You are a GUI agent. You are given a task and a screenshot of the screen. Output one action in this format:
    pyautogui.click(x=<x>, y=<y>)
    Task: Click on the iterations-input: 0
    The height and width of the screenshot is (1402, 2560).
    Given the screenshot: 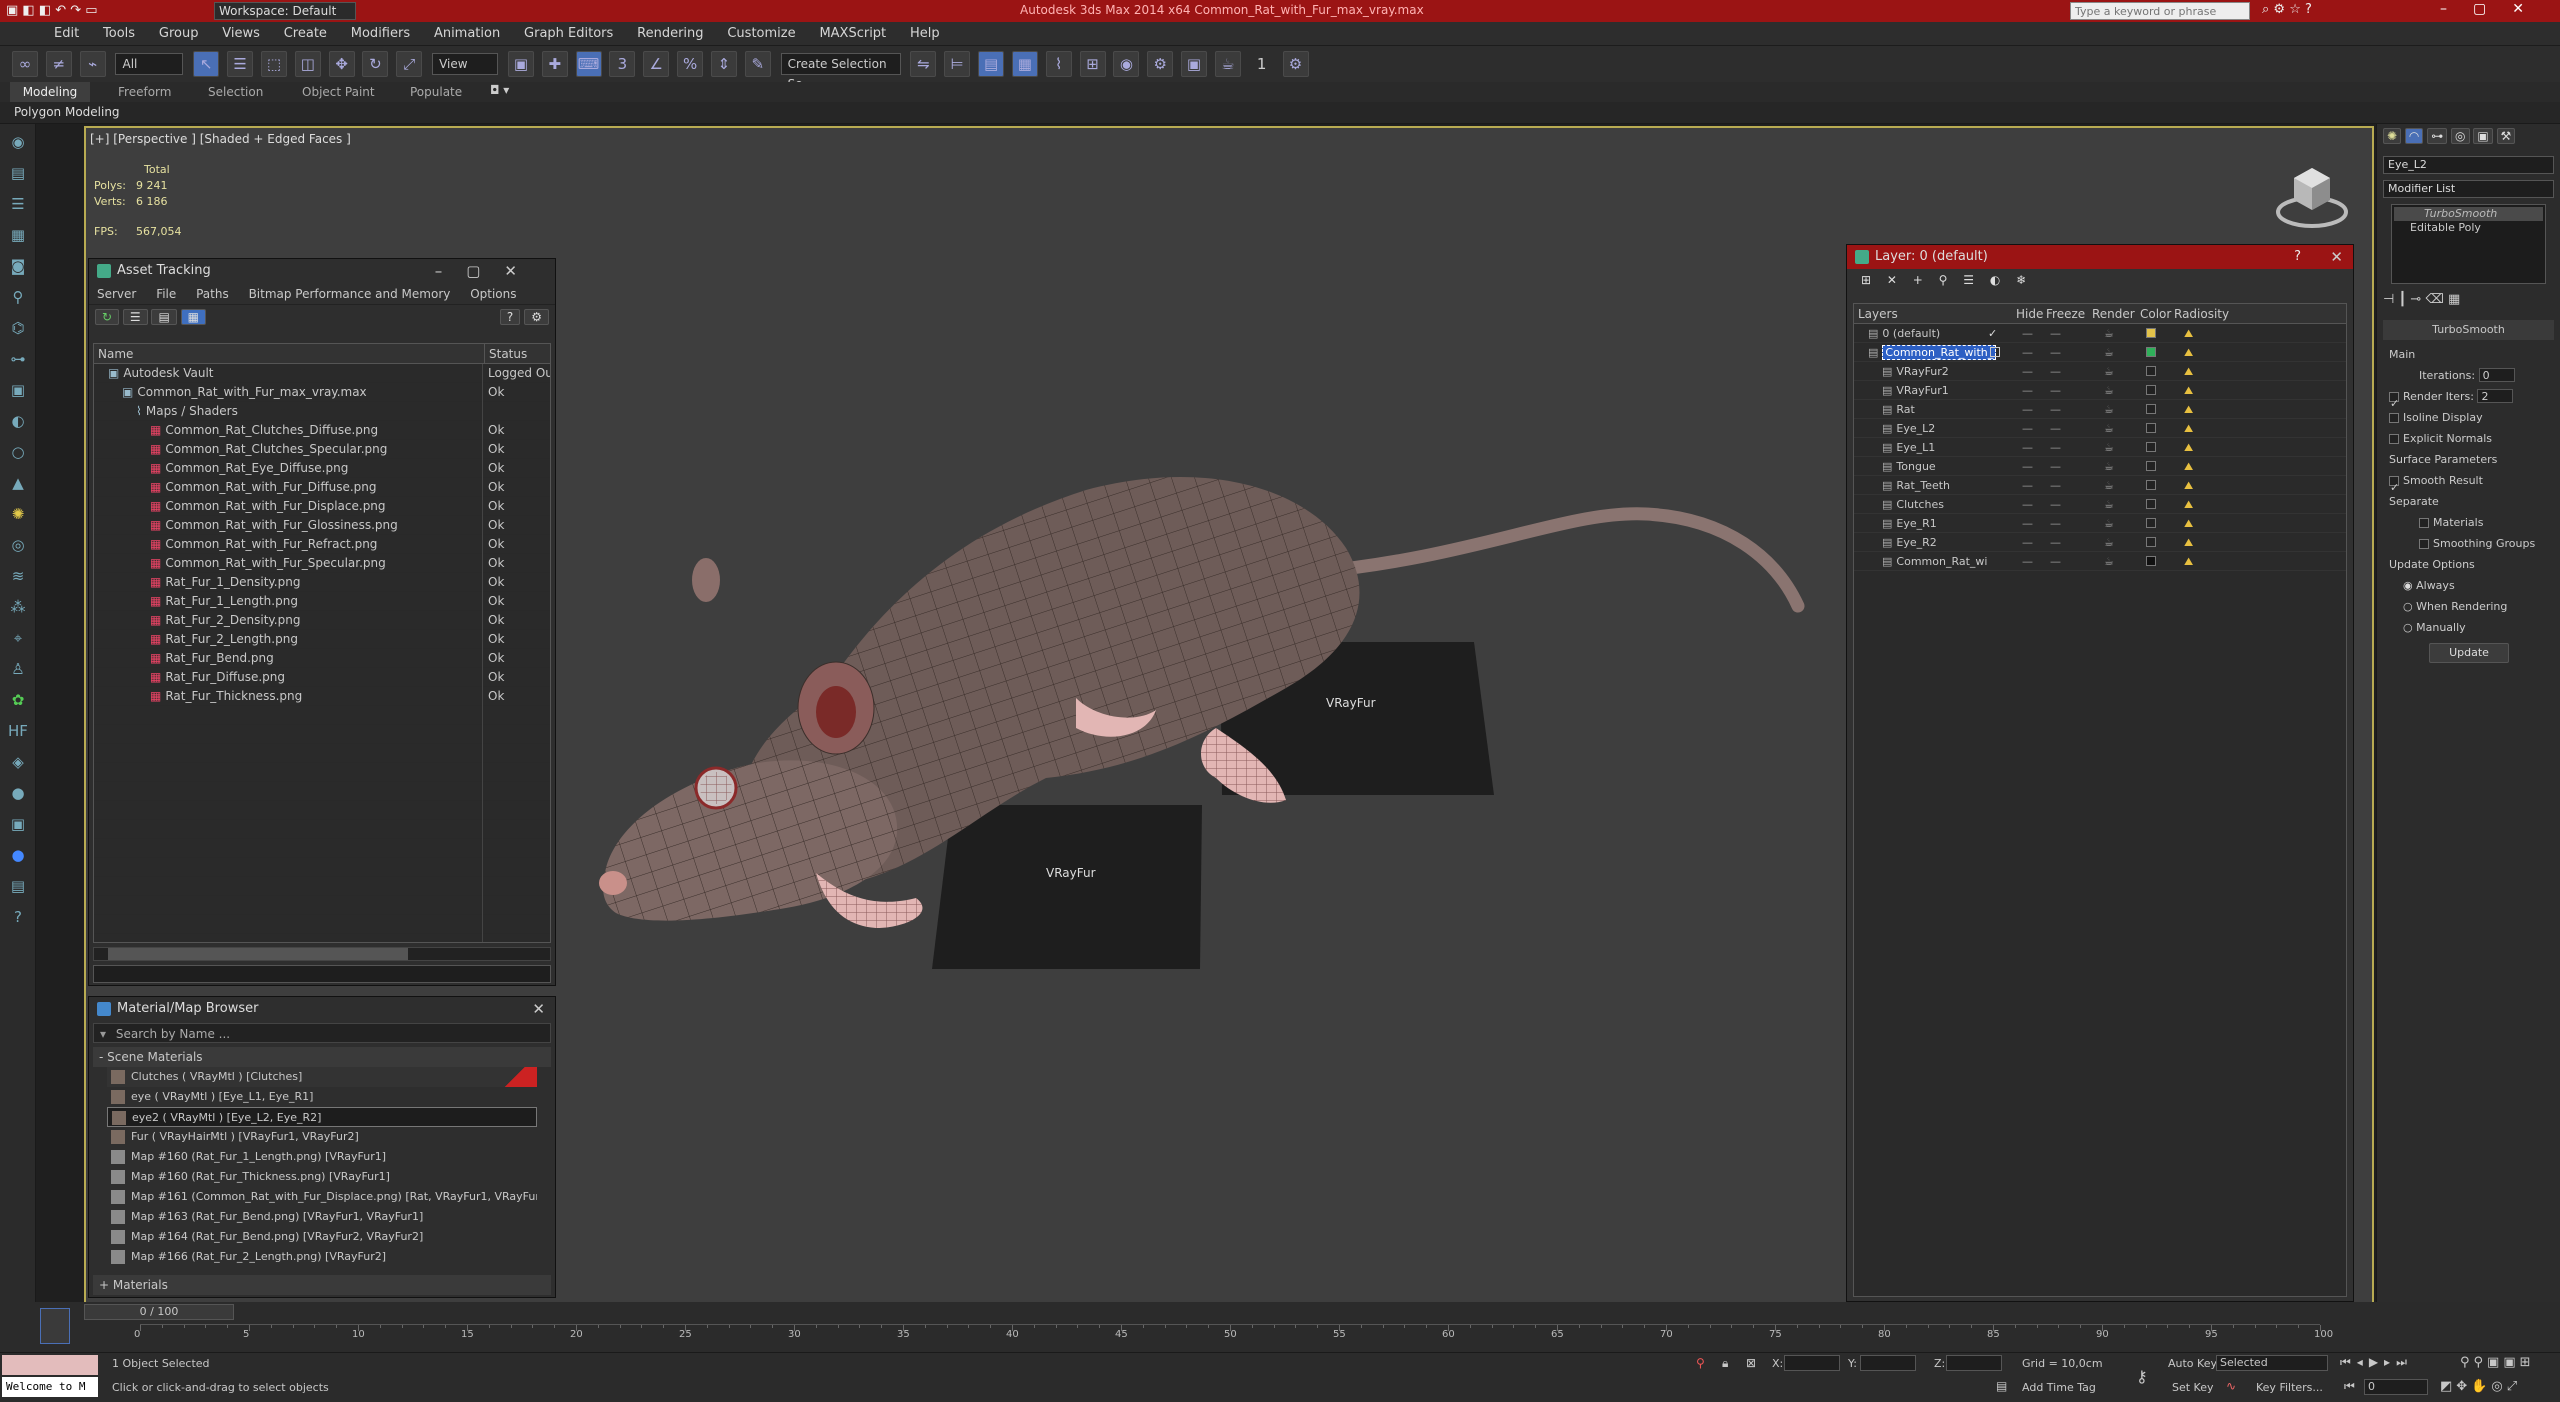 What is the action you would take?
    pyautogui.click(x=2496, y=375)
    